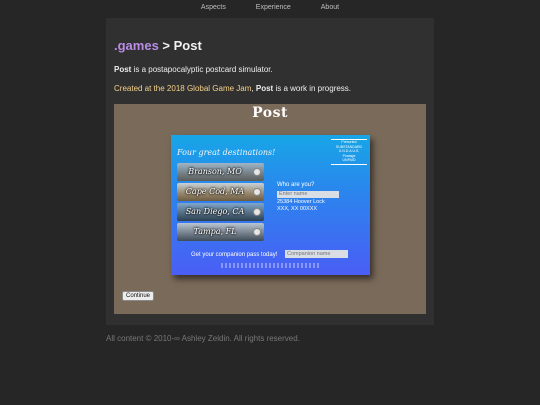 The image size is (540, 405). I want to click on status-tail: is a work in progress., so click(312, 88).